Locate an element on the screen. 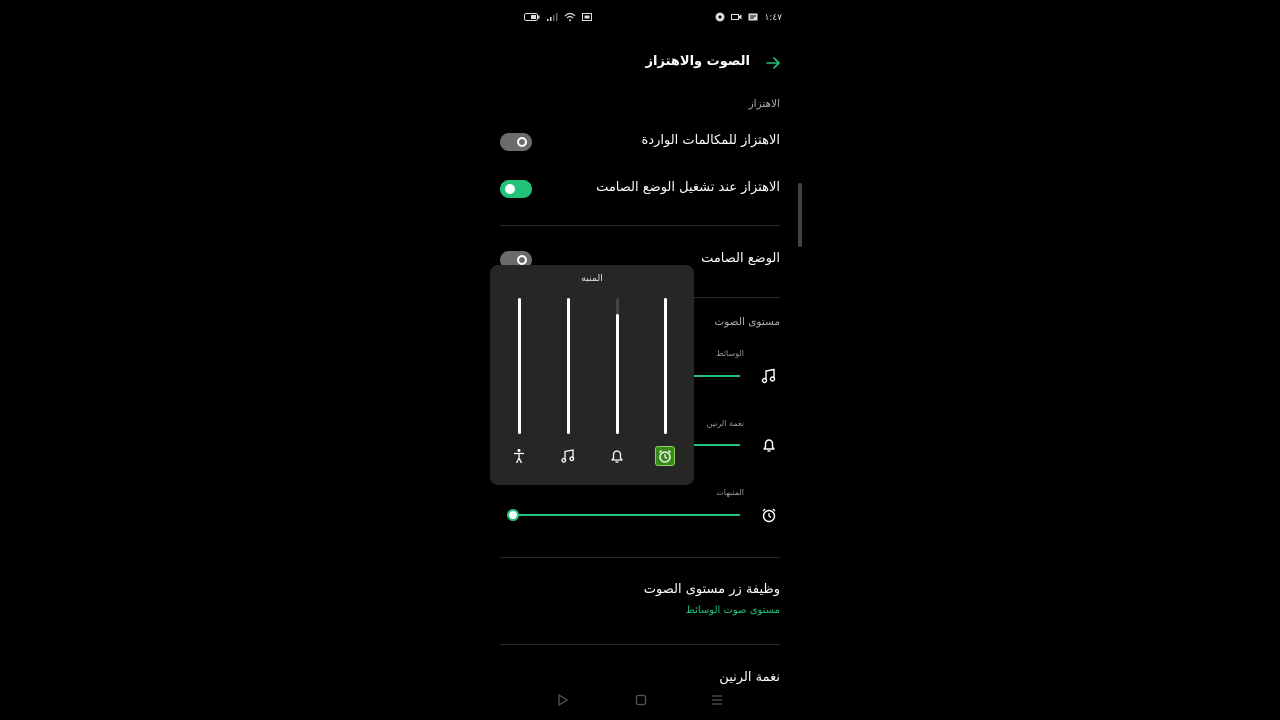 This screenshot has height=720, width=1280. ringtone-volume-bar is located at coordinates (617, 366).